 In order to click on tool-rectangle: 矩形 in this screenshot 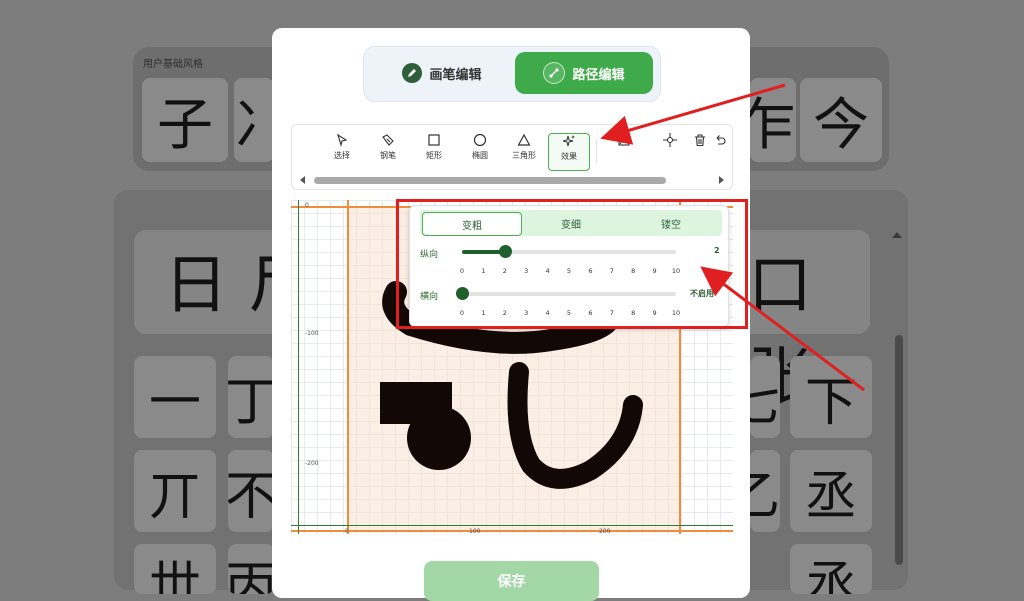, I will do `click(434, 151)`.